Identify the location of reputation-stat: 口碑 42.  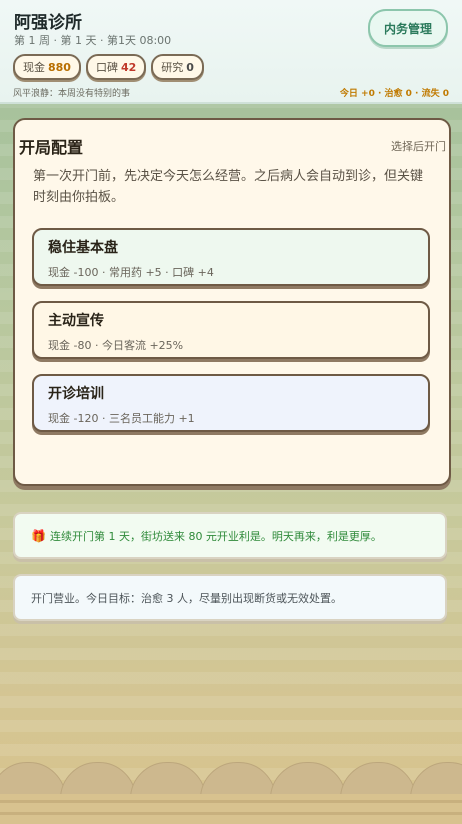
(116, 67).